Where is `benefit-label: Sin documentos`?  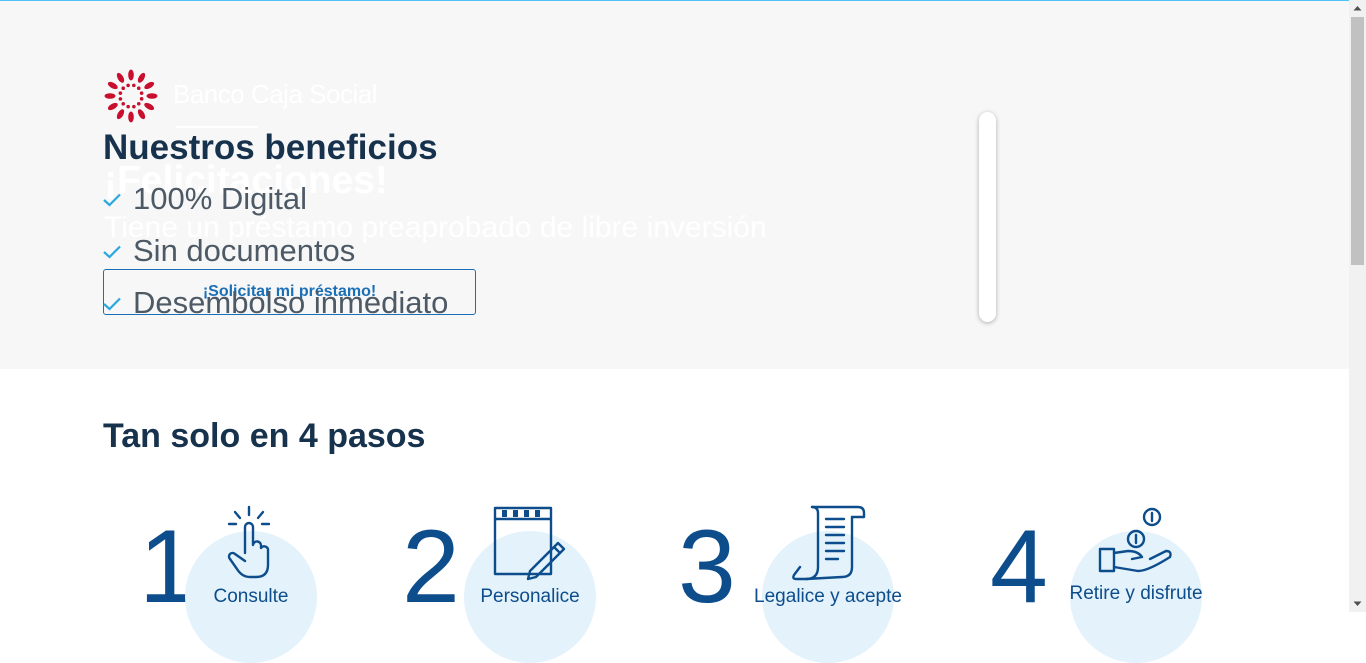 benefit-label: Sin documentos is located at coordinates (244, 250).